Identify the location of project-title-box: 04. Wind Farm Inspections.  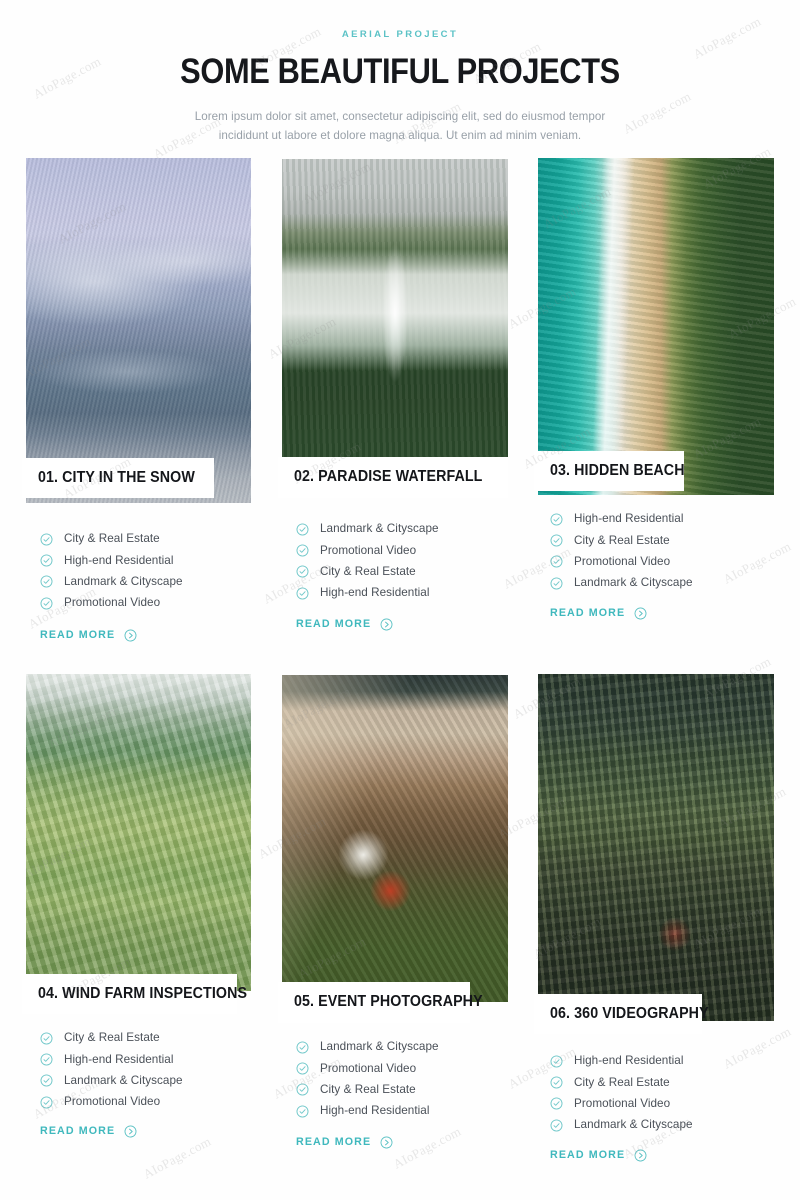
(134, 993).